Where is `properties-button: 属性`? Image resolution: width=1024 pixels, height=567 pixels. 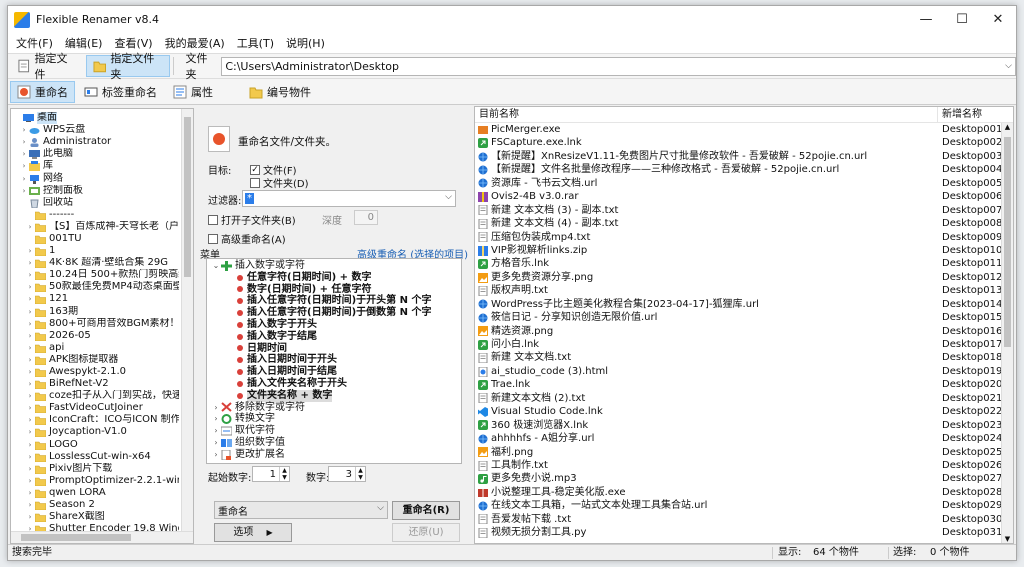 properties-button: 属性 is located at coordinates (193, 92).